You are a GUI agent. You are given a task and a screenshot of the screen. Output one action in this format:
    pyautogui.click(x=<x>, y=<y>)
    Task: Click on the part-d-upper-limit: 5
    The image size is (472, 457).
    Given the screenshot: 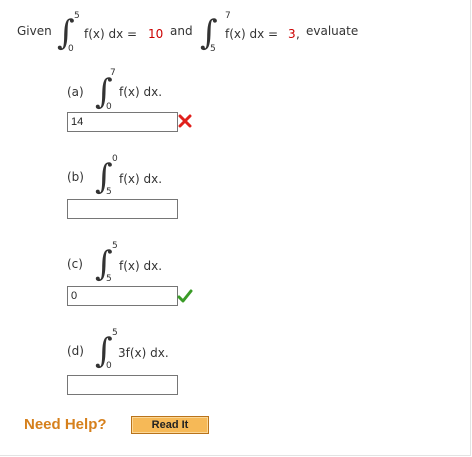 What is the action you would take?
    pyautogui.click(x=115, y=333)
    